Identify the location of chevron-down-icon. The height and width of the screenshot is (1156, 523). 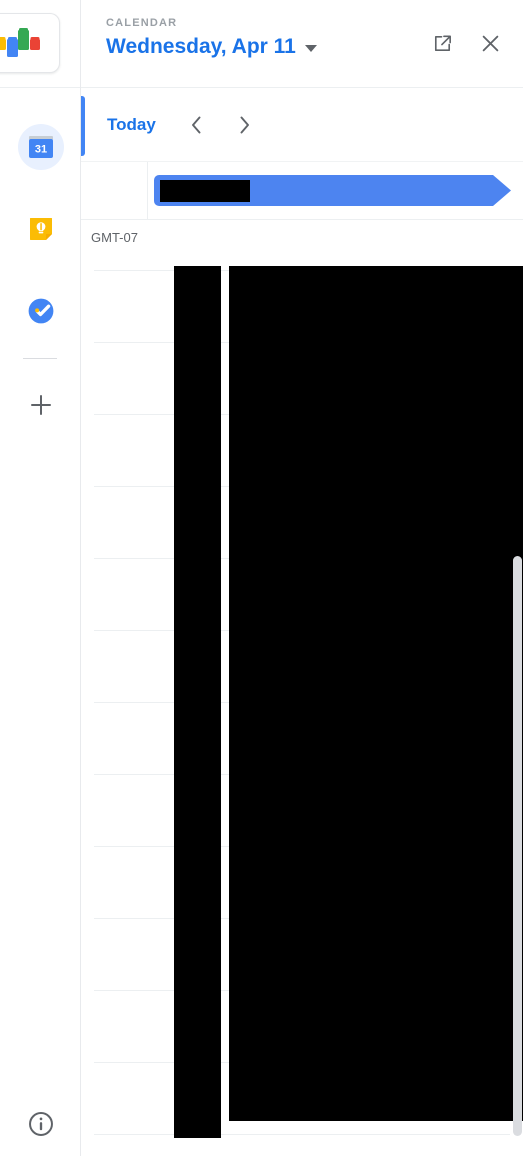
(310, 48).